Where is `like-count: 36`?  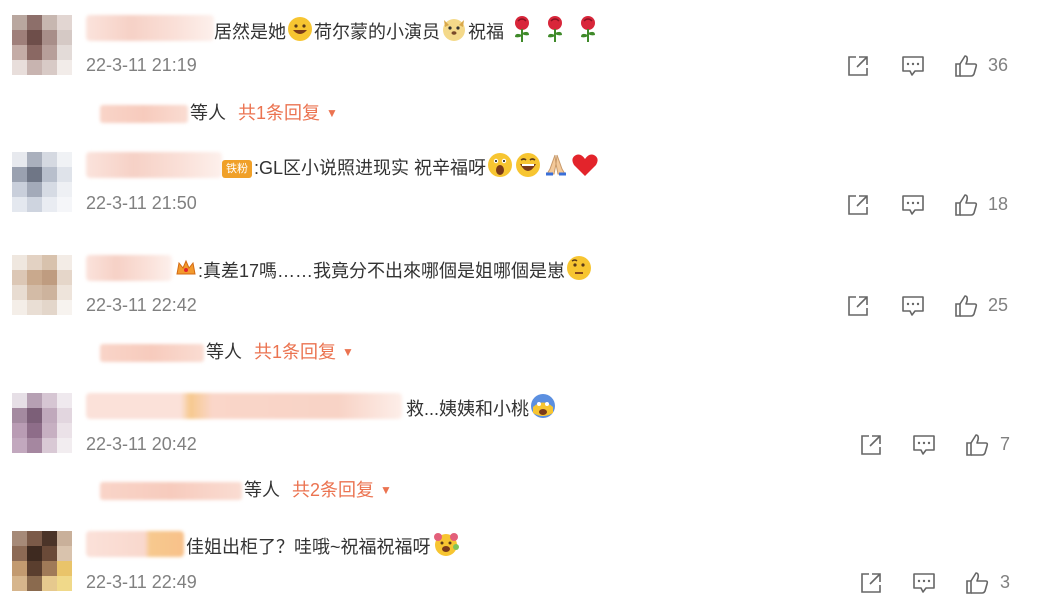
like-count: 36 is located at coordinates (998, 65).